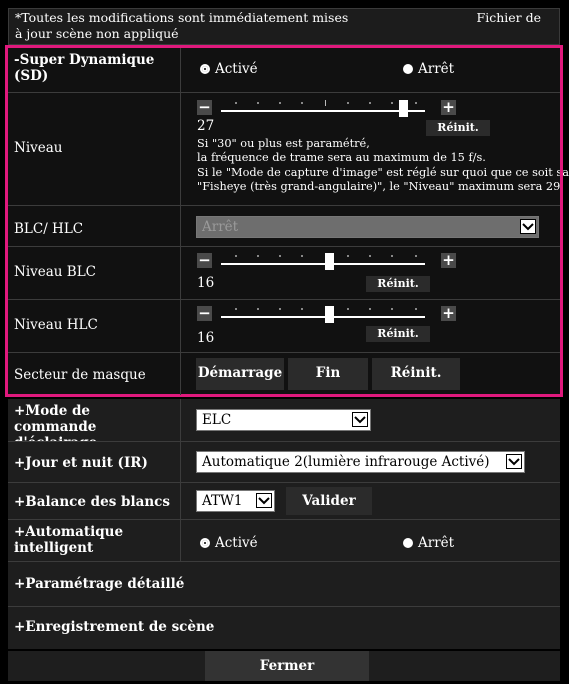 Image resolution: width=569 pixels, height=684 pixels. Describe the element at coordinates (81, 463) in the screenshot. I see `jour-nuit-label: +Jour et nuit (IR)` at that location.